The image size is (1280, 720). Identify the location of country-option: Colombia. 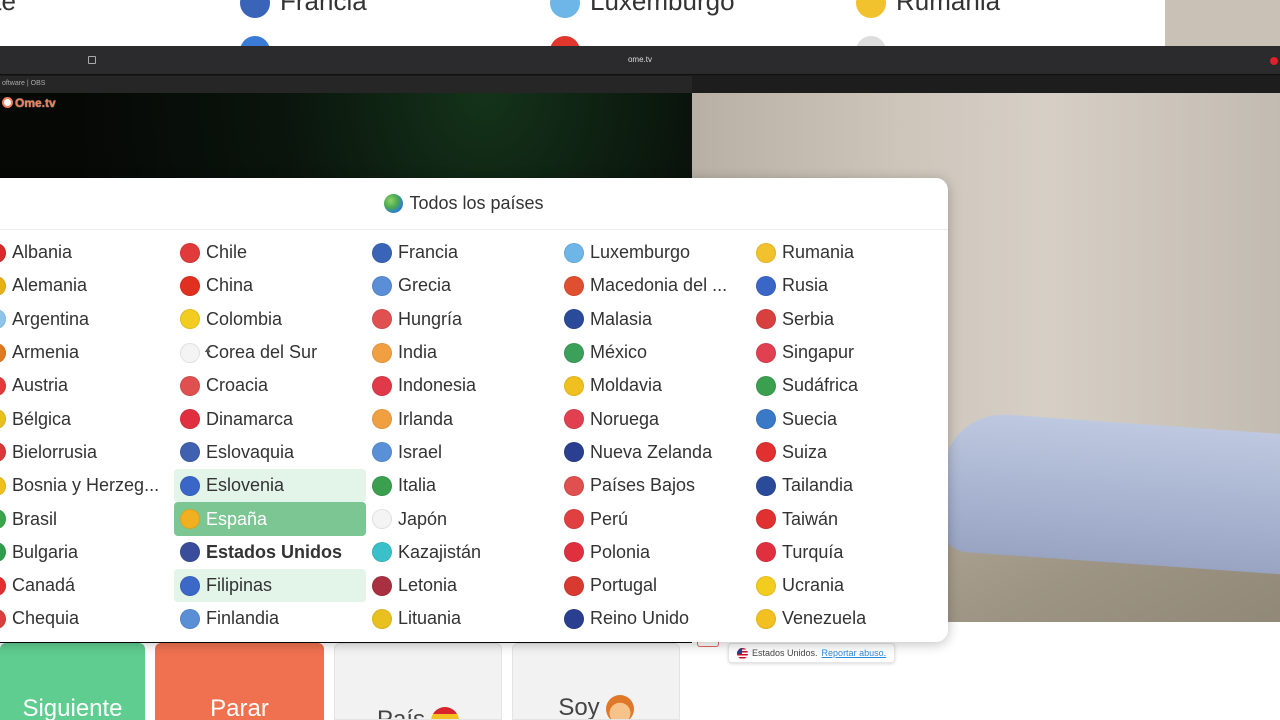
(270, 319).